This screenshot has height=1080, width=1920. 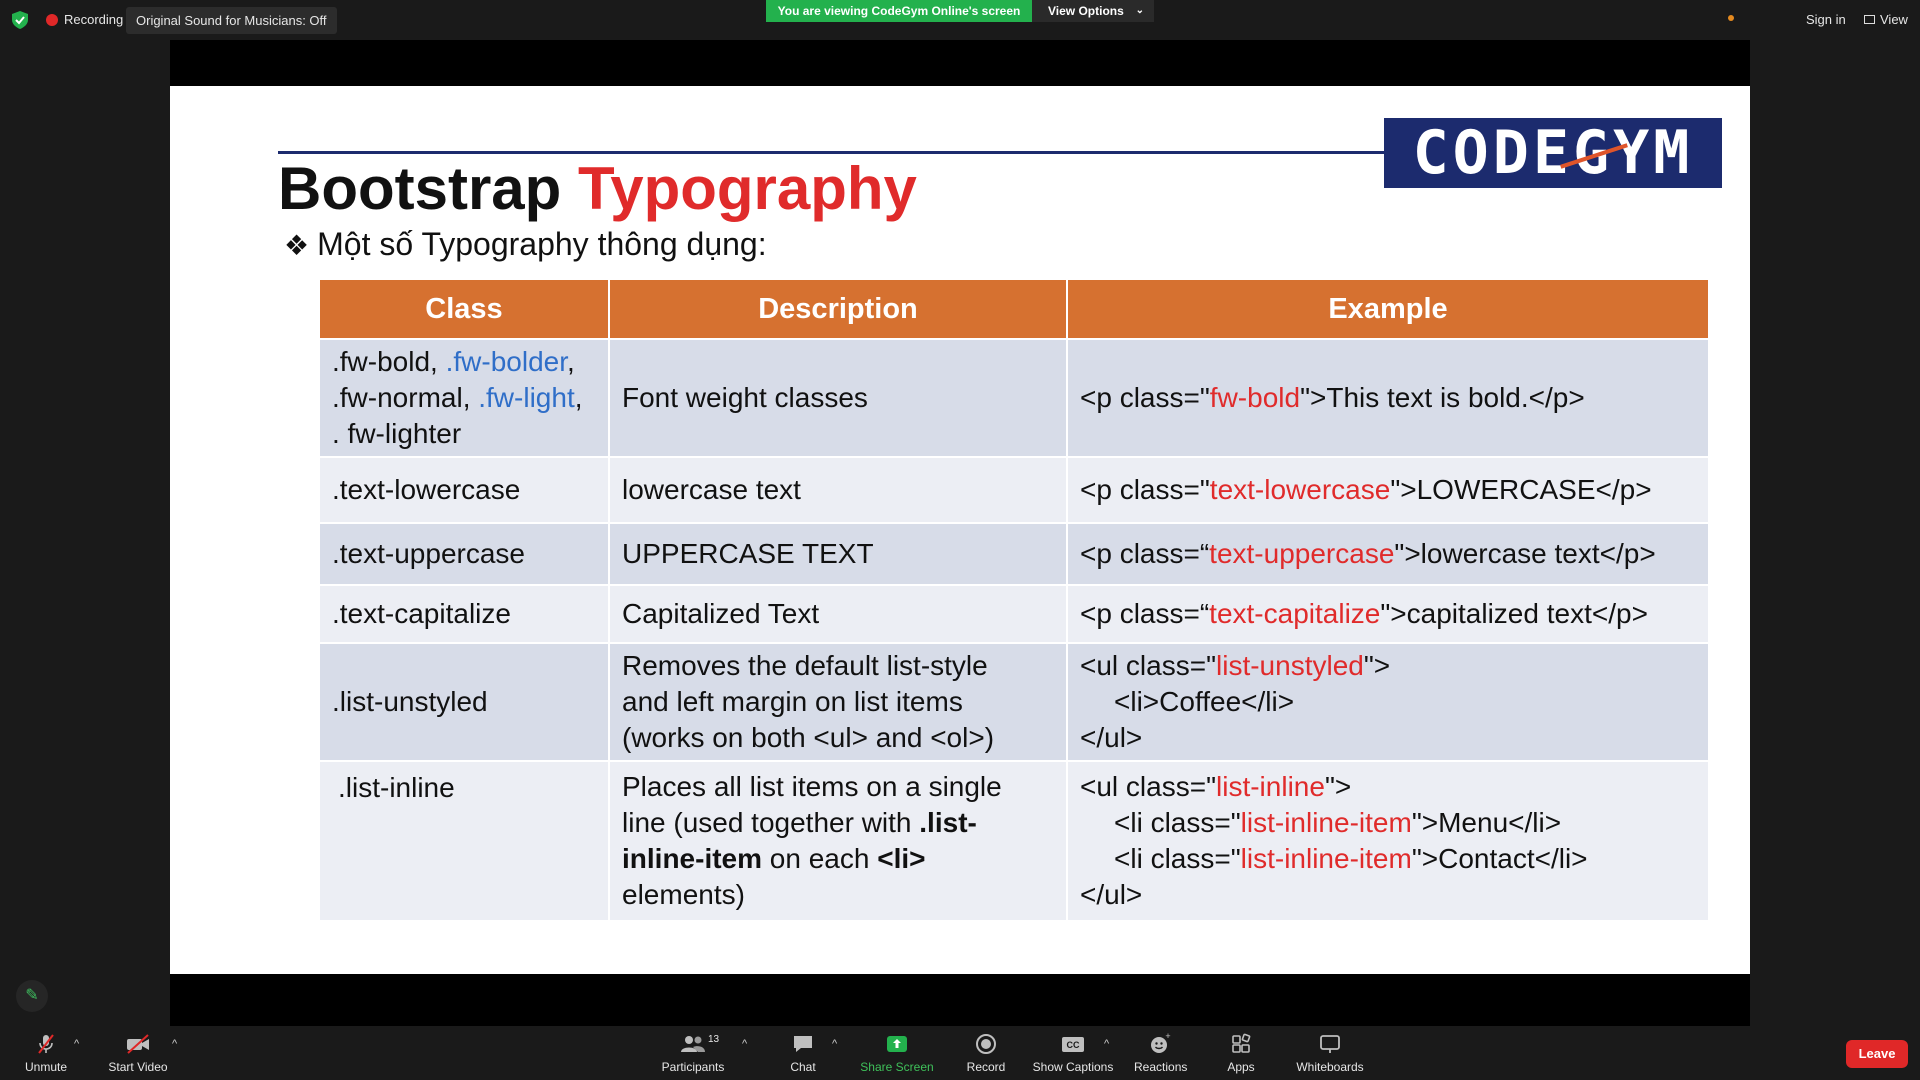 What do you see at coordinates (1073, 1067) in the screenshot?
I see `show-captions-label: Show Captions` at bounding box center [1073, 1067].